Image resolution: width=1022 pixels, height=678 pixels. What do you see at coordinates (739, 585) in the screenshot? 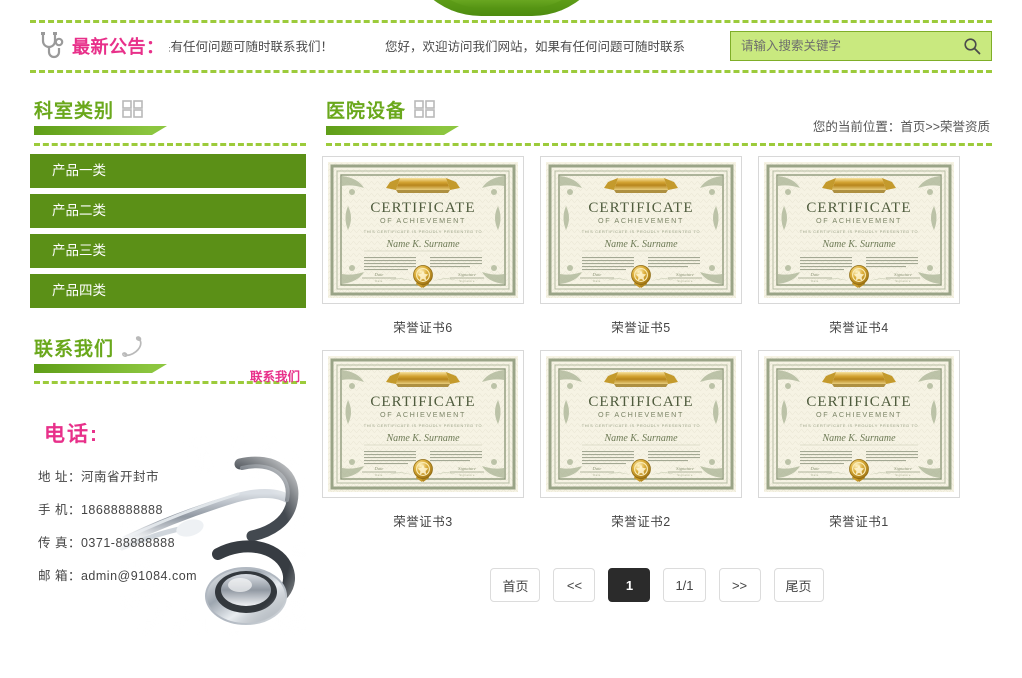
I see `pagination-next: >>` at bounding box center [739, 585].